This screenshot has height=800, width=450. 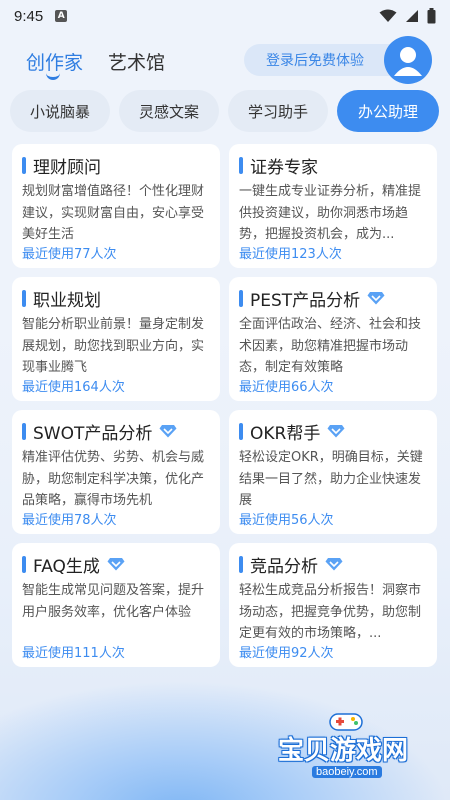 I want to click on login-free-trial-button: 登录后免费体验, so click(x=324, y=60).